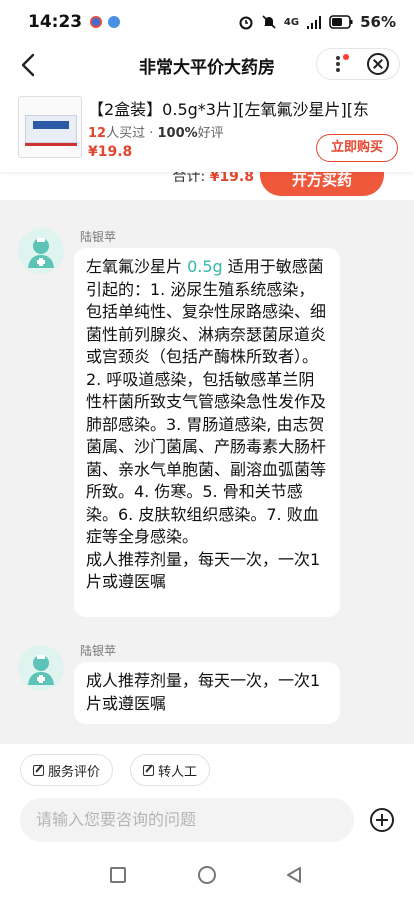 The height and width of the screenshot is (897, 414). What do you see at coordinates (382, 820) in the screenshot?
I see `add-icon` at bounding box center [382, 820].